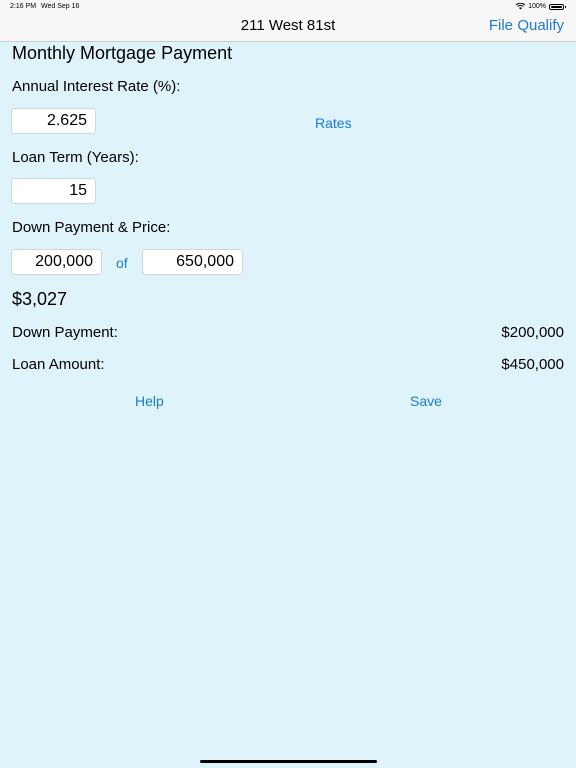  What do you see at coordinates (521, 6) in the screenshot?
I see `wifi-icon` at bounding box center [521, 6].